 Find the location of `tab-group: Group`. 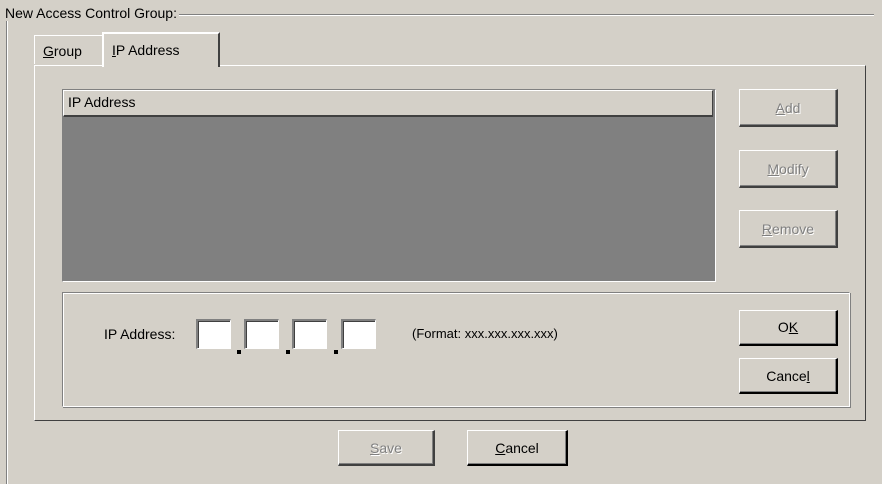

tab-group: Group is located at coordinates (68, 49).